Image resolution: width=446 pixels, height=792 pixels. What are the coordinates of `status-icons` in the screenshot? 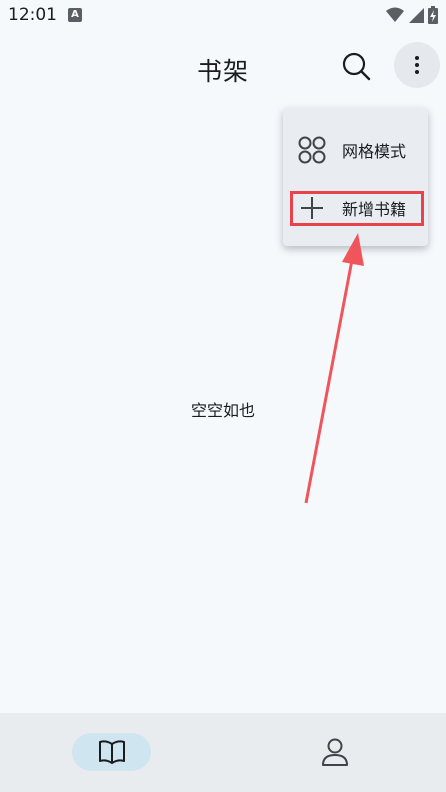 It's located at (412, 15).